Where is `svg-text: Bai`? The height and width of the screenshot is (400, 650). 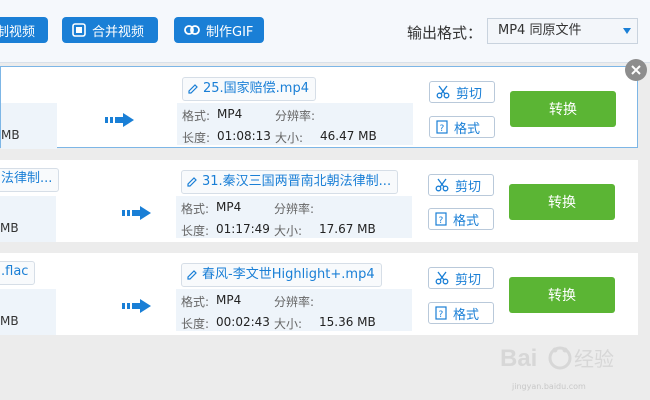 svg-text: Bai is located at coordinates (518, 358).